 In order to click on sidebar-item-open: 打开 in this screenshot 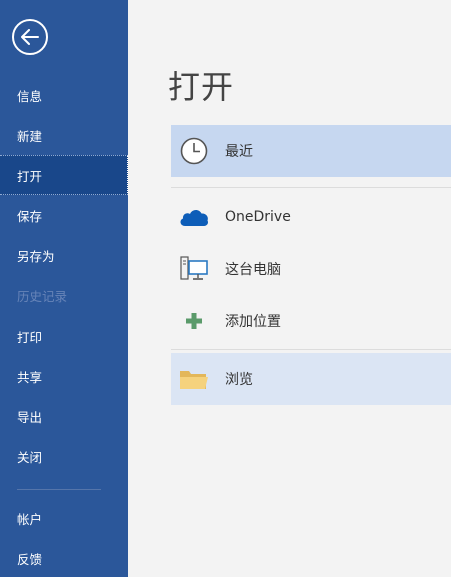, I will do `click(64, 175)`.